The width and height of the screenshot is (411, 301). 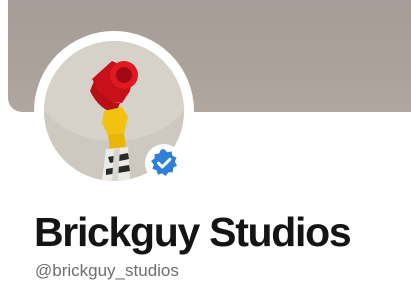 What do you see at coordinates (193, 232) in the screenshot?
I see `display-name: Brickguy Studios` at bounding box center [193, 232].